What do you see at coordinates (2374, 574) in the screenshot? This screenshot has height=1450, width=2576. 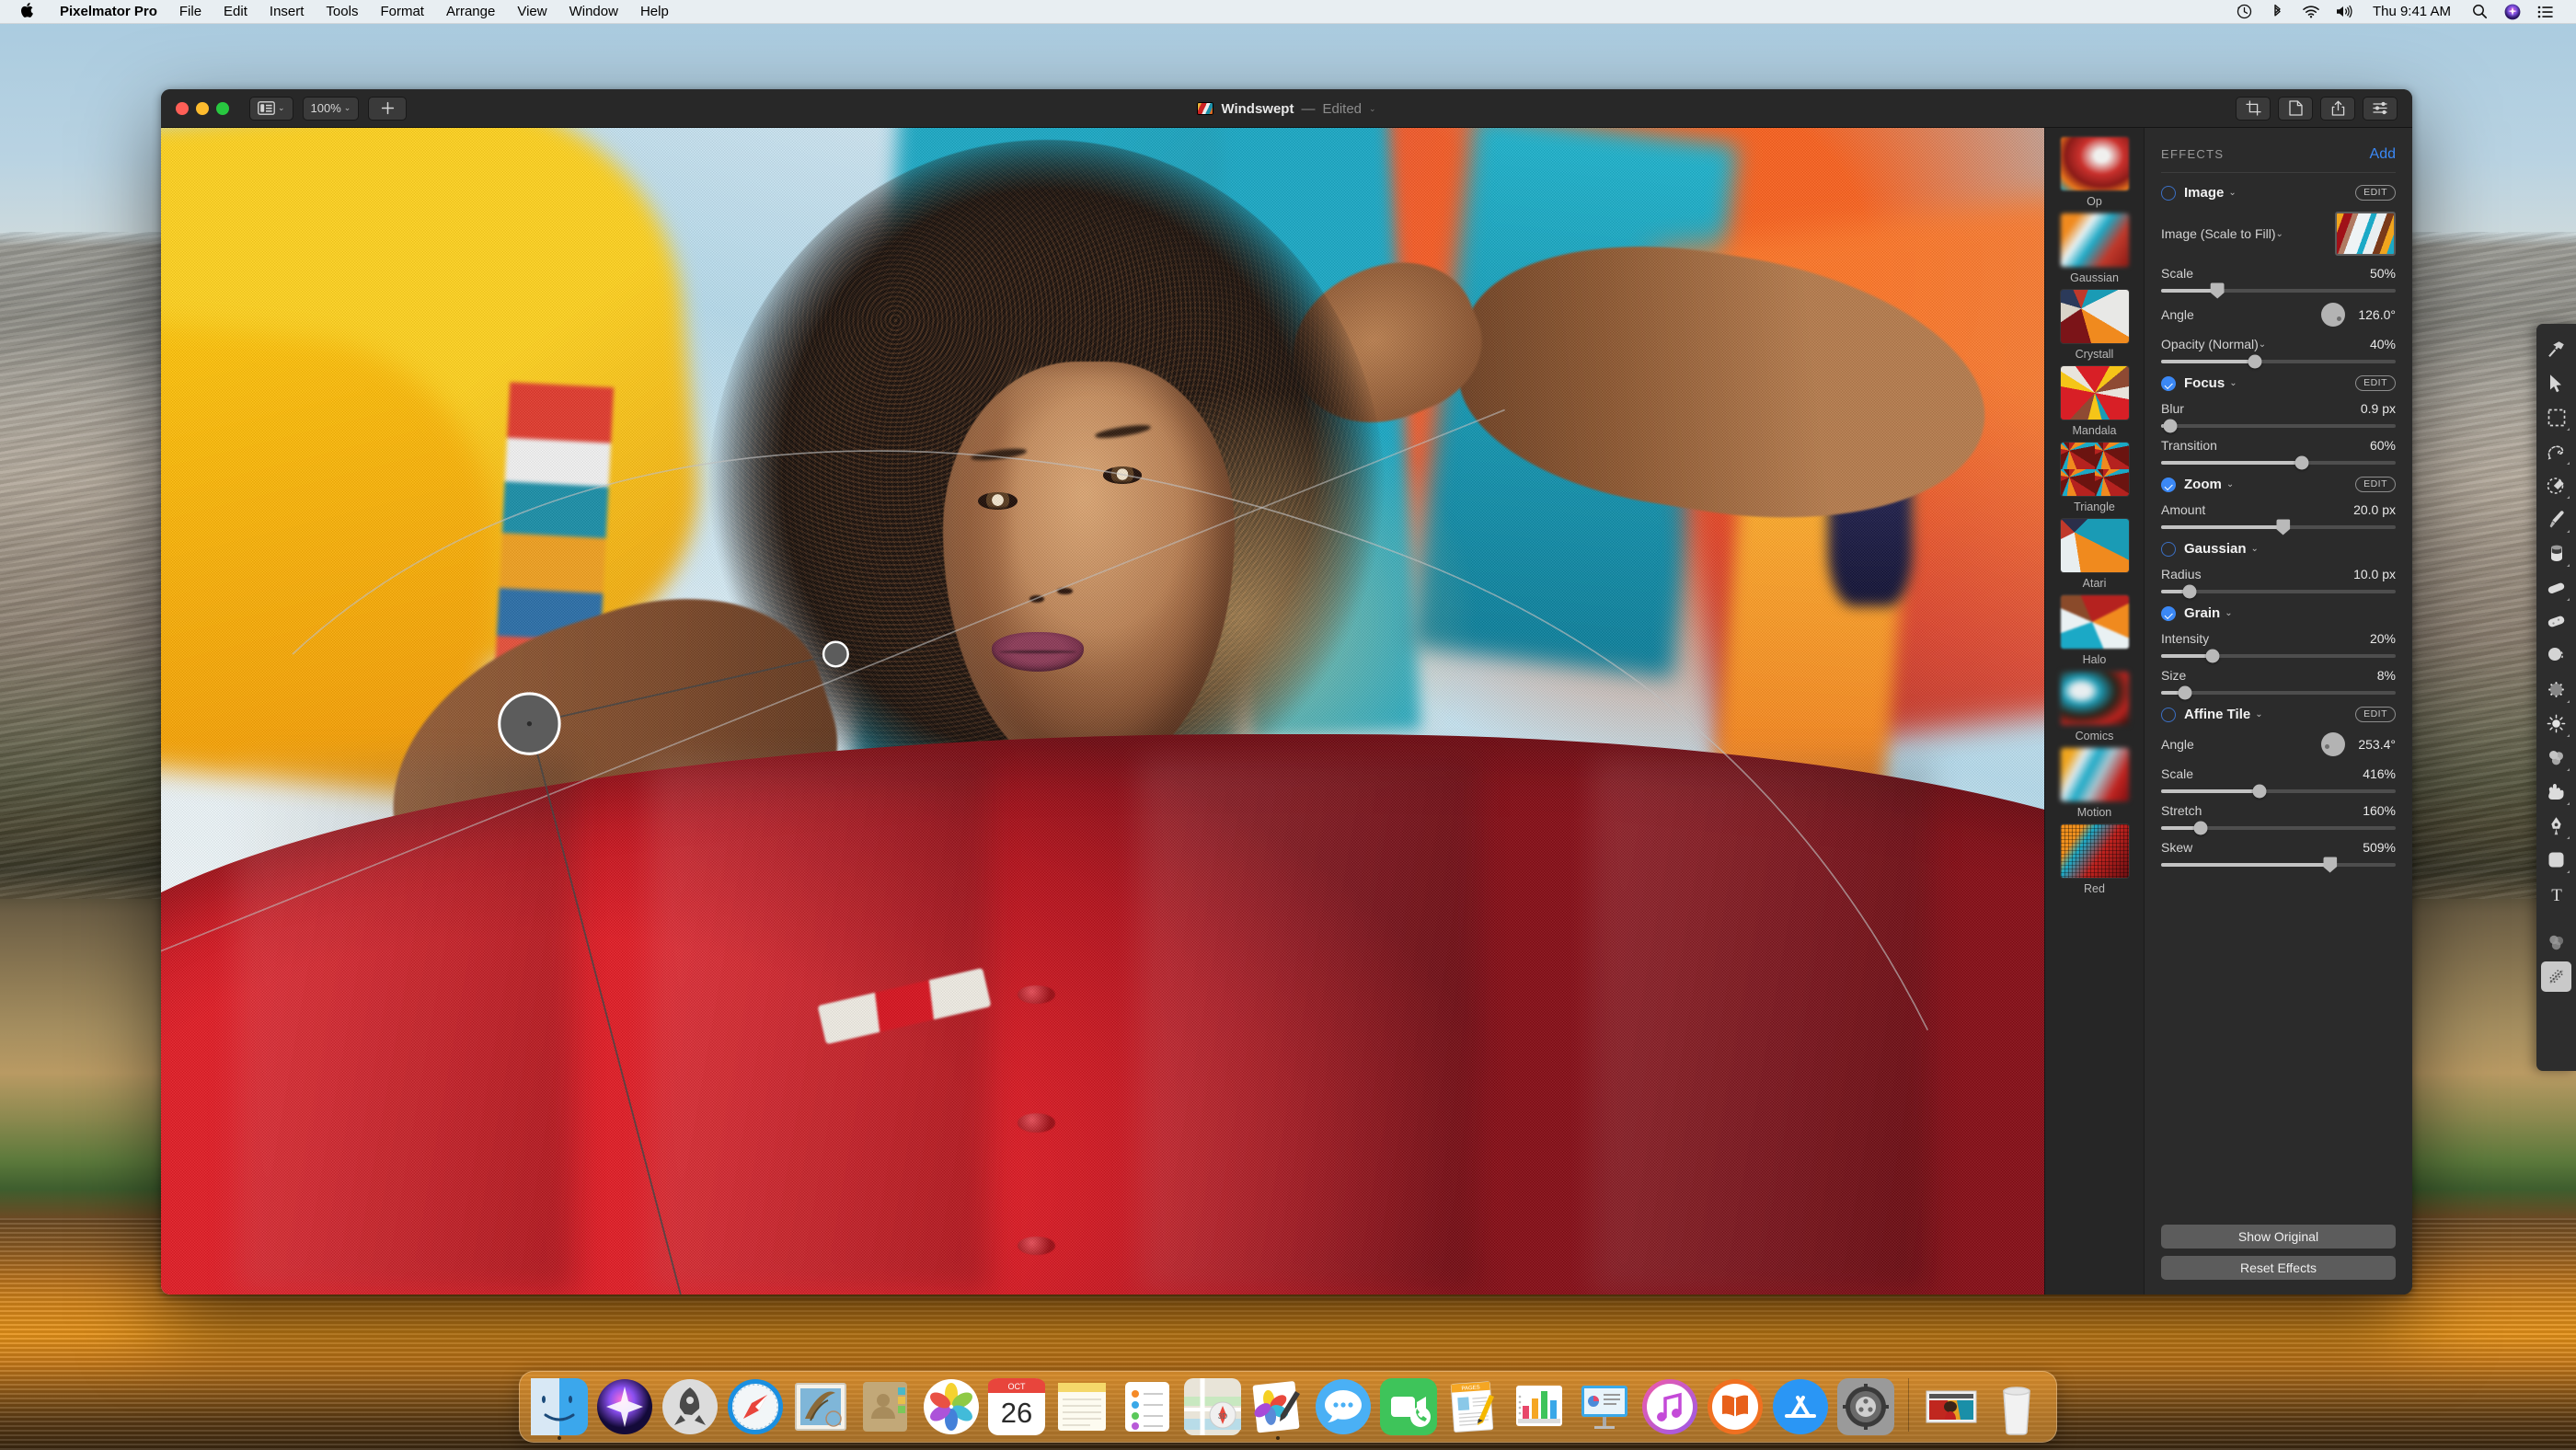 I see `parameter-value: 10.0 px` at bounding box center [2374, 574].